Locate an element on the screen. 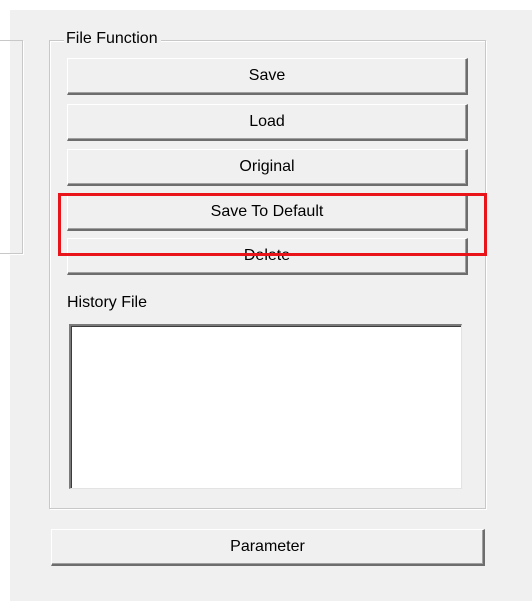 Image resolution: width=532 pixels, height=601 pixels. history-file-label: History File is located at coordinates (107, 302).